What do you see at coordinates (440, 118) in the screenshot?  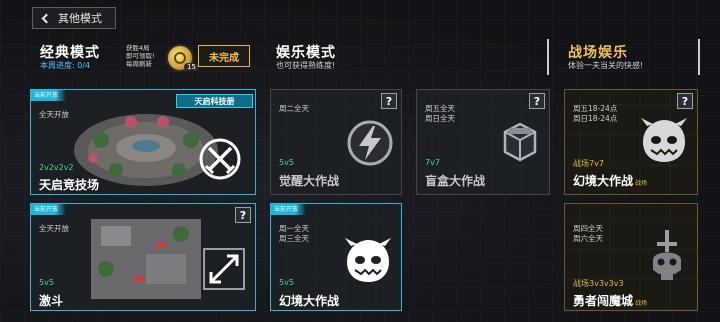 I see `blindbox-schedule-line2: 周日全天` at bounding box center [440, 118].